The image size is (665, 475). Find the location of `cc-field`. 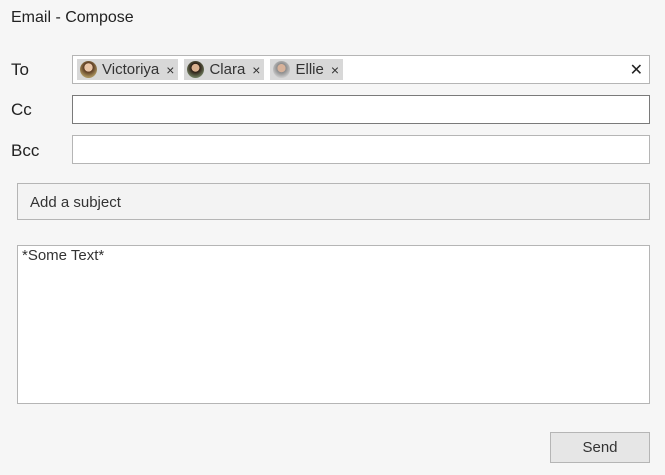

cc-field is located at coordinates (361, 109).